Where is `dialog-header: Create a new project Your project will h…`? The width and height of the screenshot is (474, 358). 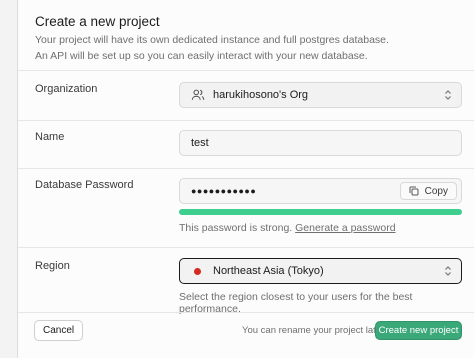
dialog-header: Create a new project Your project will h… is located at coordinates (254, 39).